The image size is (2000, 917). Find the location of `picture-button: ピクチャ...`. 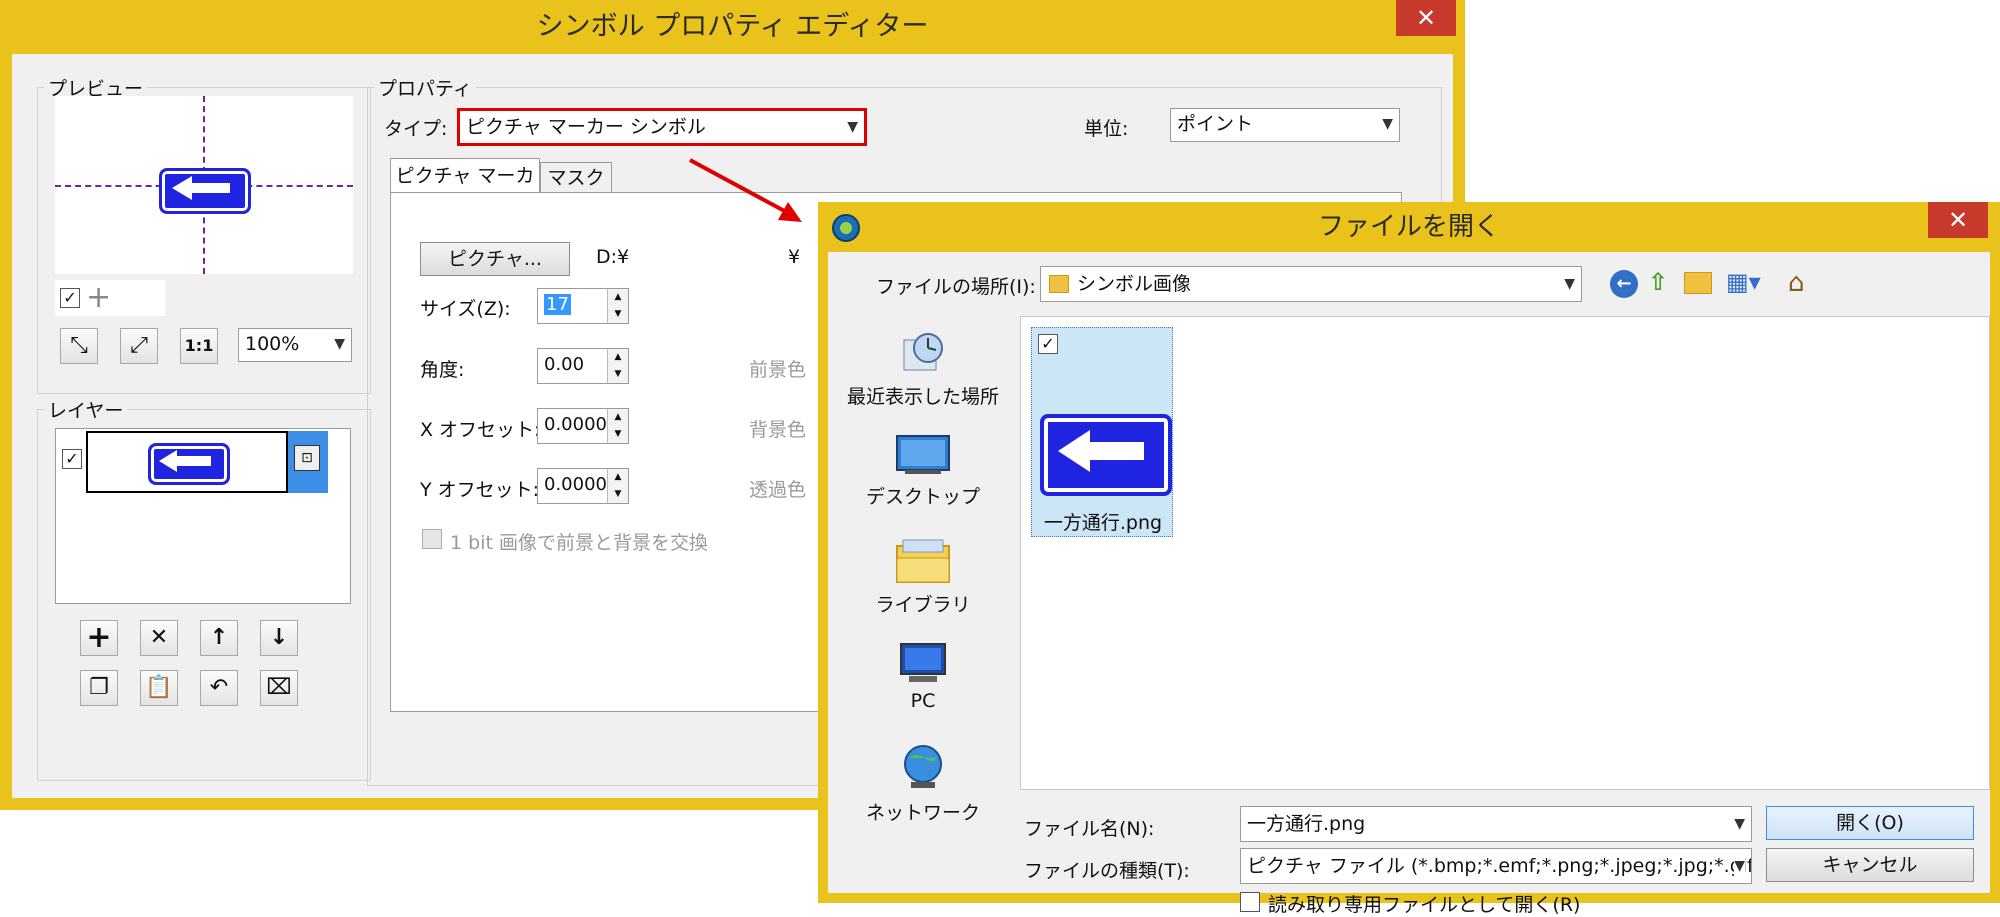

picture-button: ピクチャ... is located at coordinates (495, 259).